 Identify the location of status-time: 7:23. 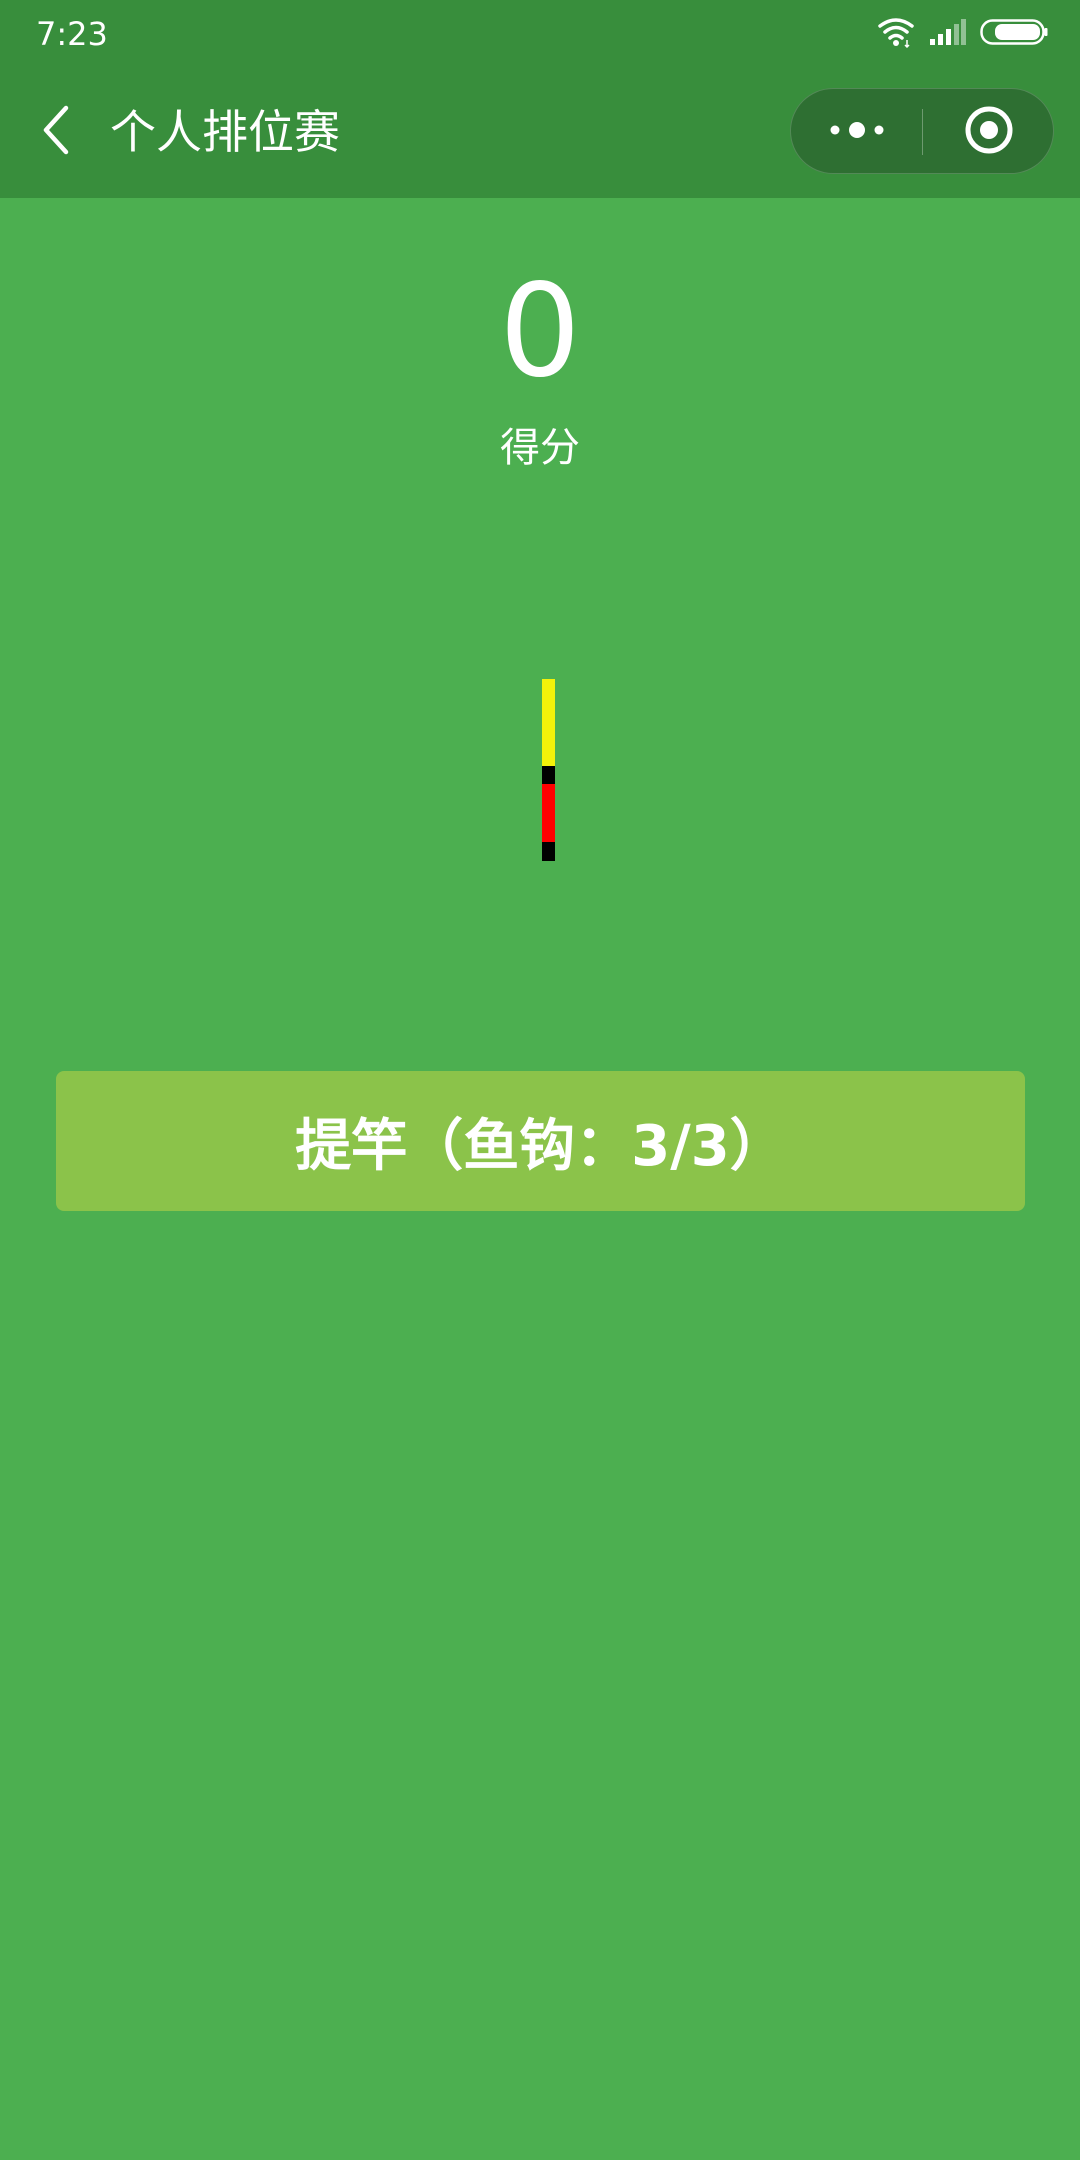
(72, 34).